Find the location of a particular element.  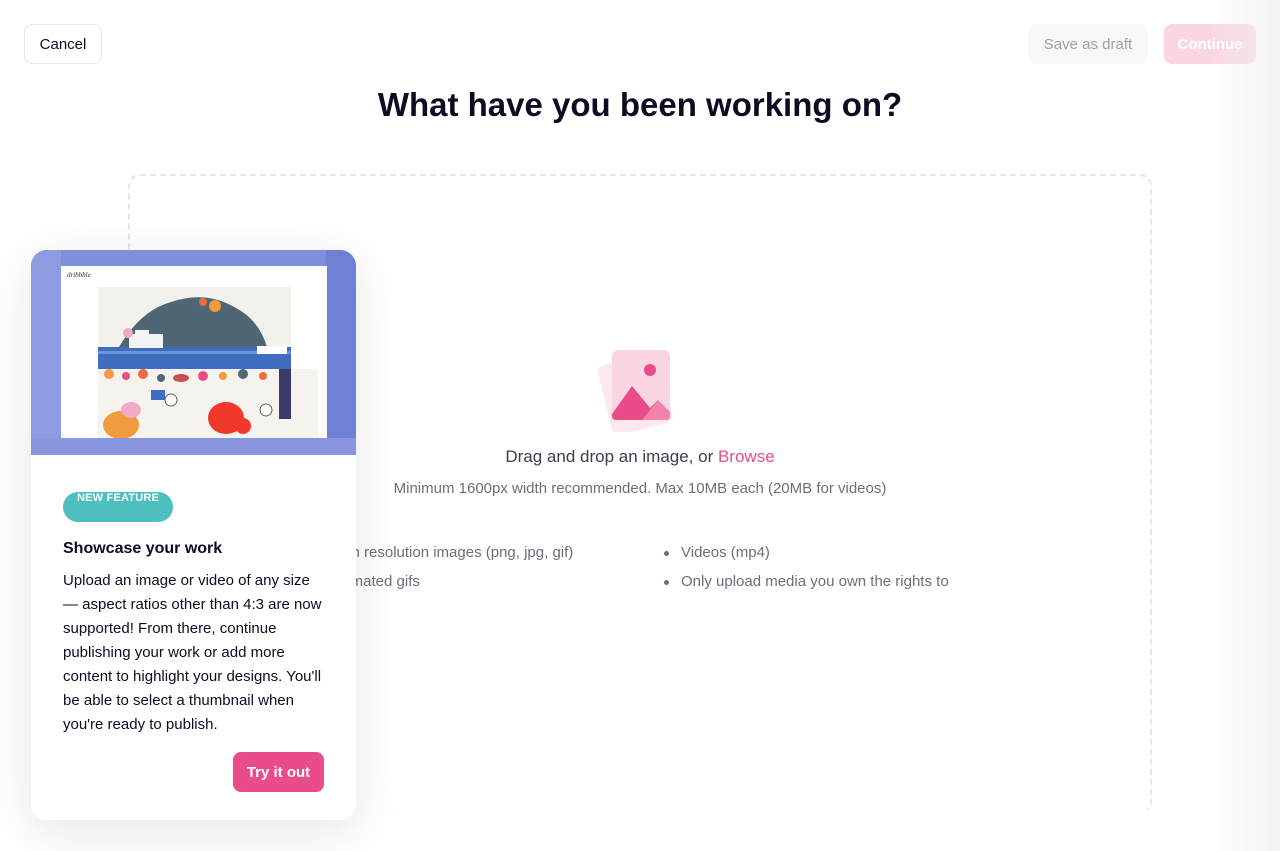

save-as-draft-button: Save as draft is located at coordinates (1088, 44).